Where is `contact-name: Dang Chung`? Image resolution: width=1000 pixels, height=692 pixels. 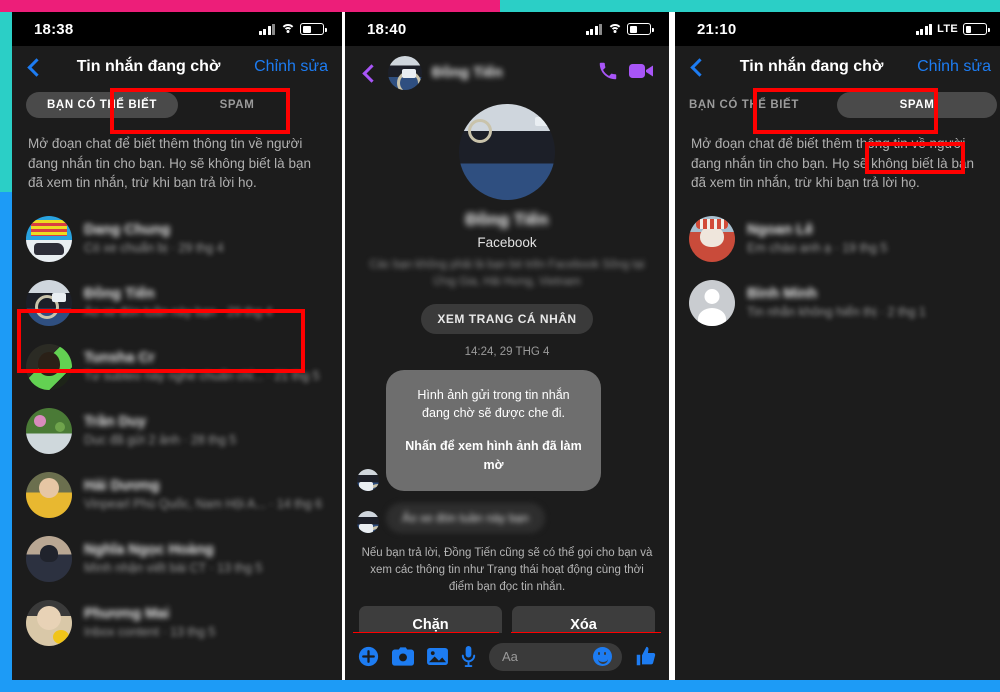 contact-name: Dang Chung is located at coordinates (127, 230).